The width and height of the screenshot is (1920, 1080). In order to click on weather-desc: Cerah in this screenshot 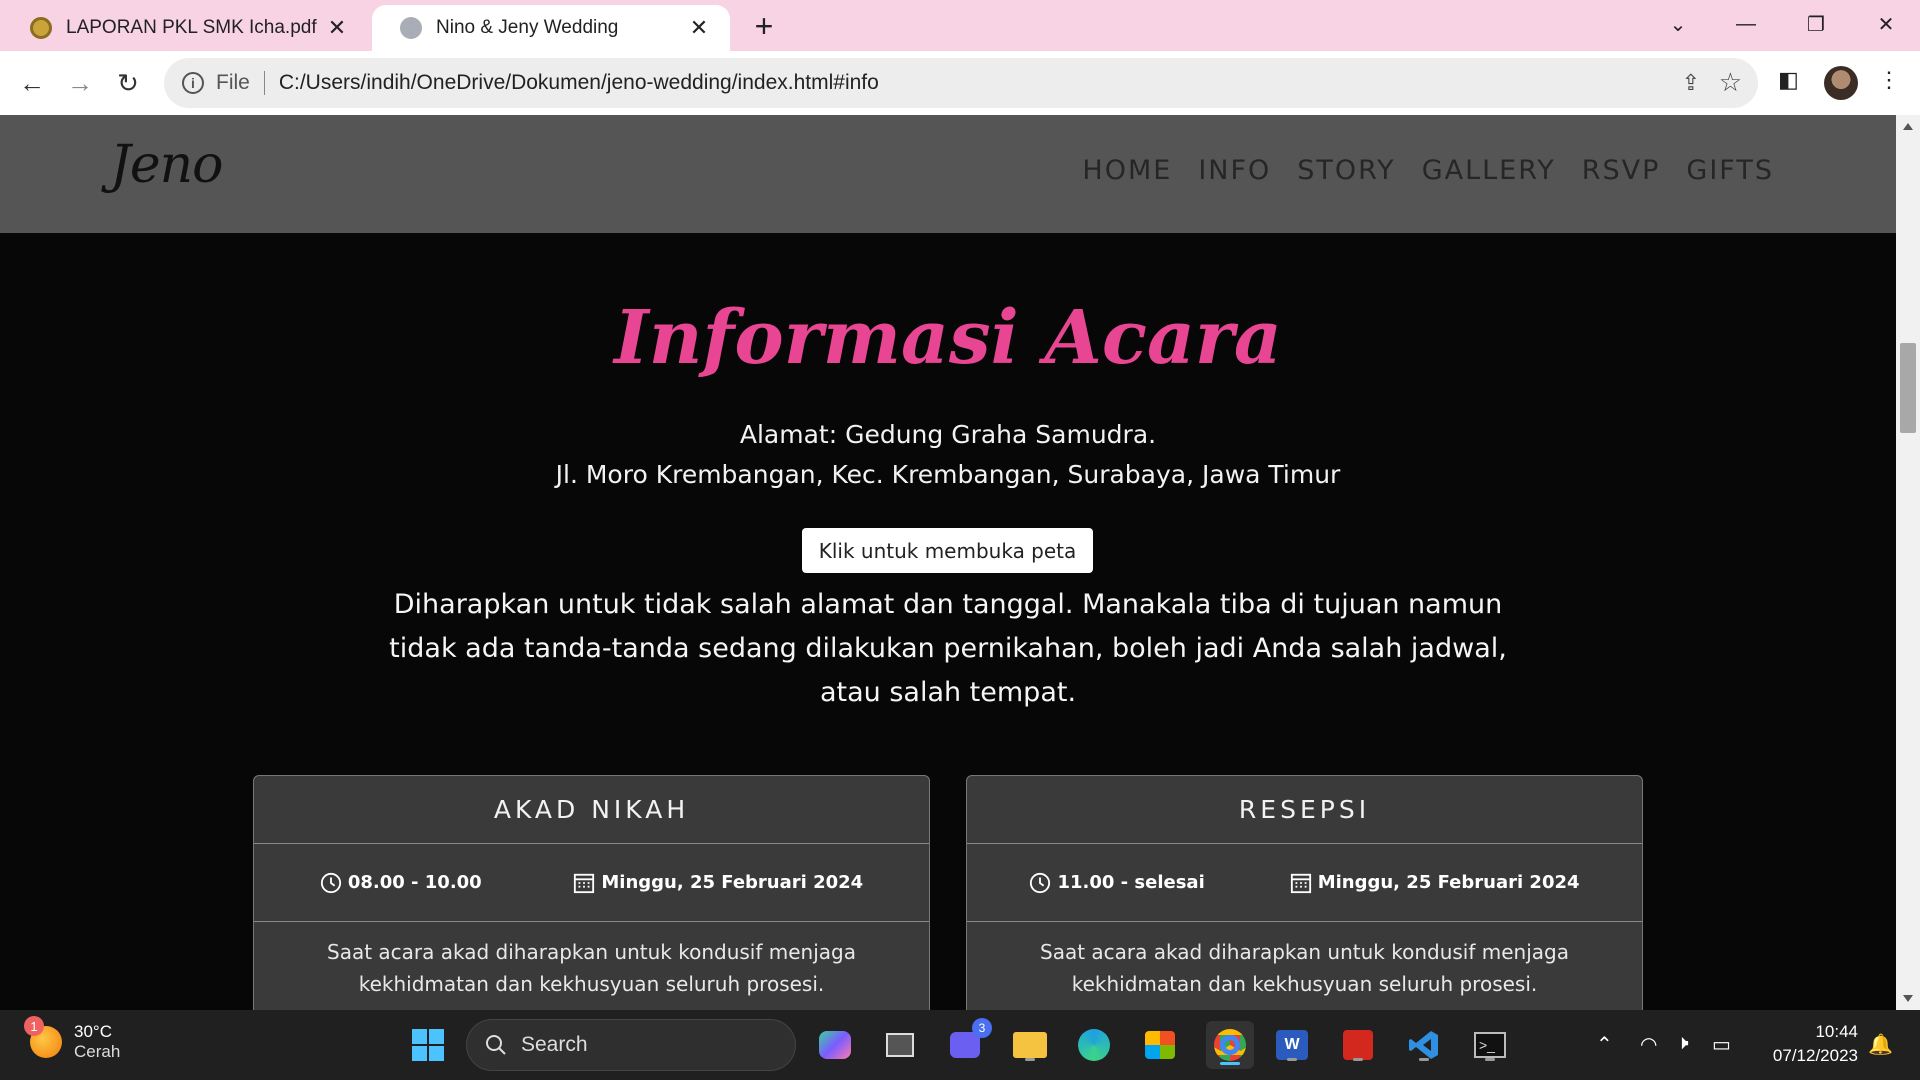, I will do `click(97, 1051)`.